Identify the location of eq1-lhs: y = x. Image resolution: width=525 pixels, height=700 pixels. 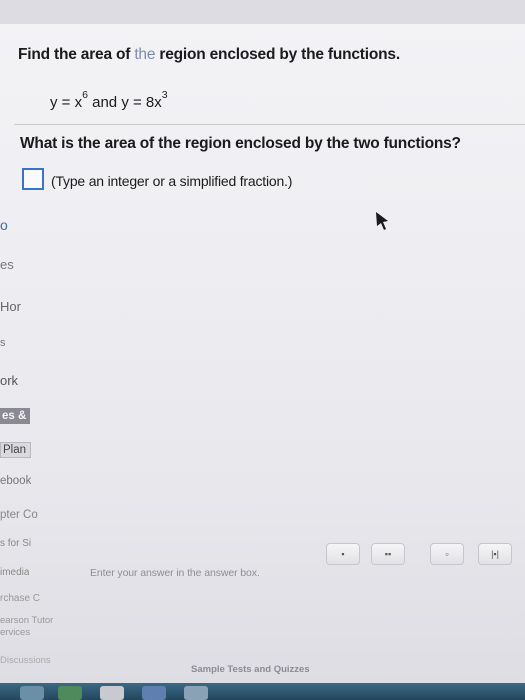
(66, 102).